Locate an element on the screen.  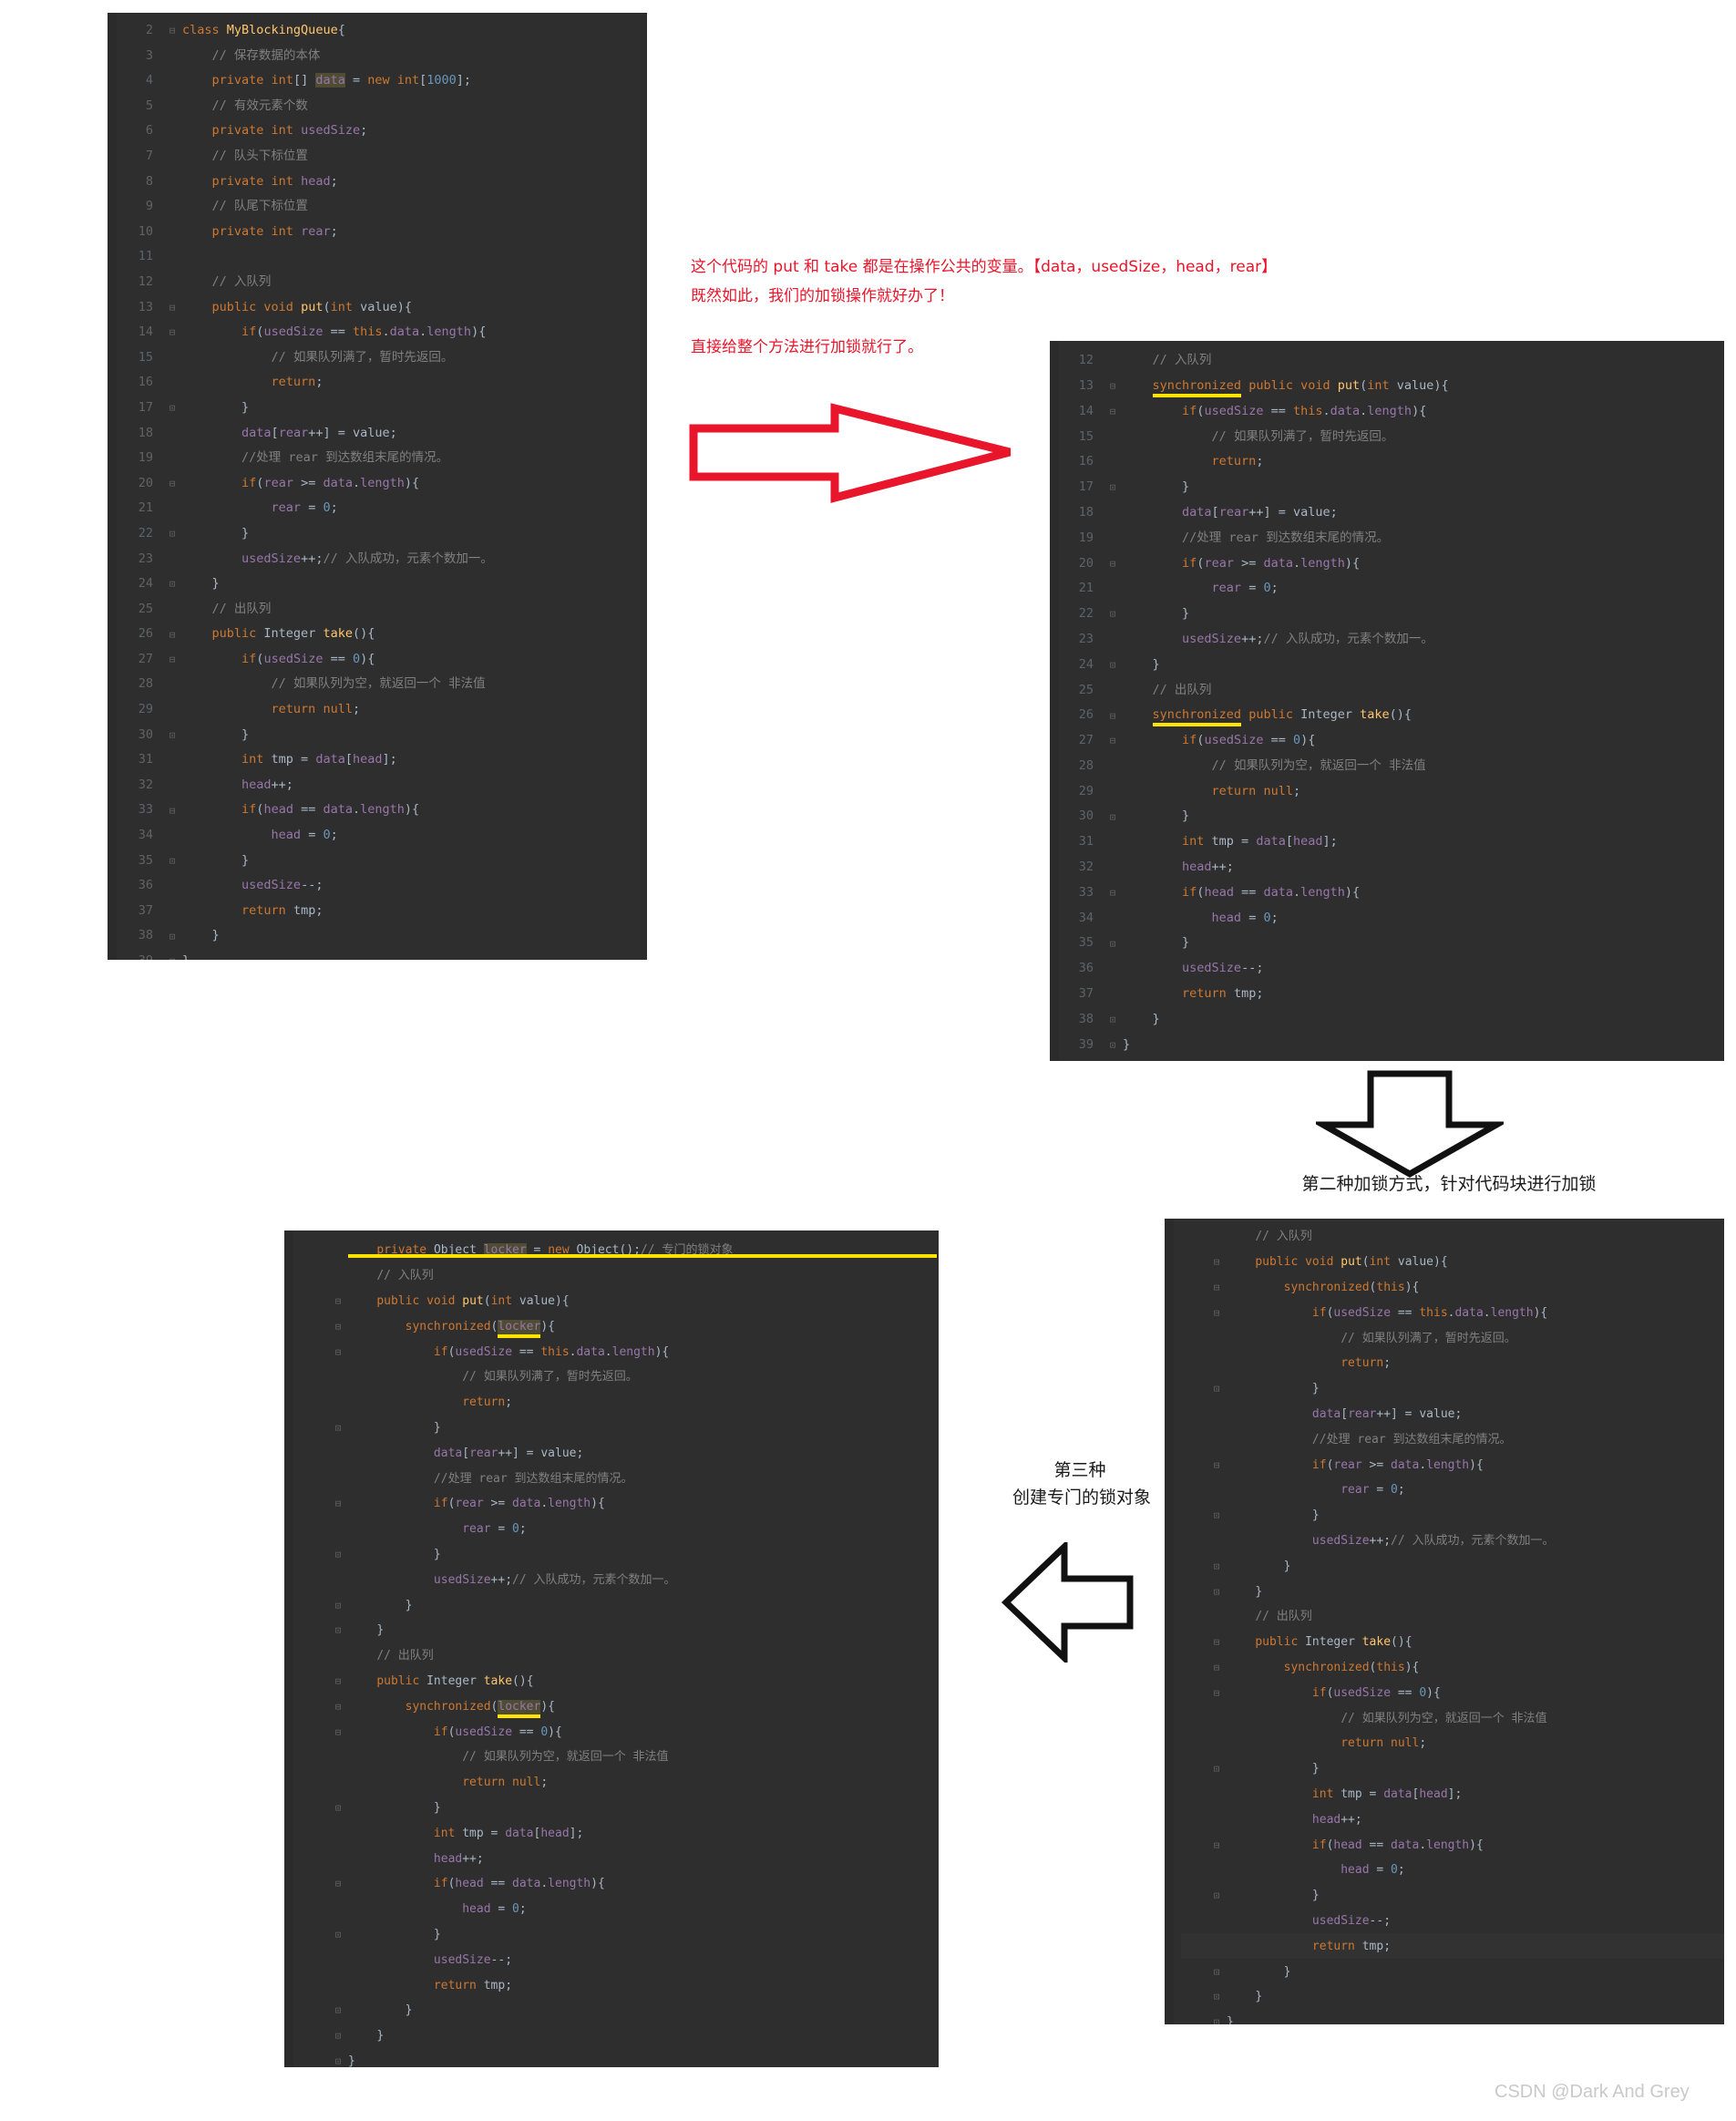
code-line: 29 return null; is located at coordinates (384, 710).